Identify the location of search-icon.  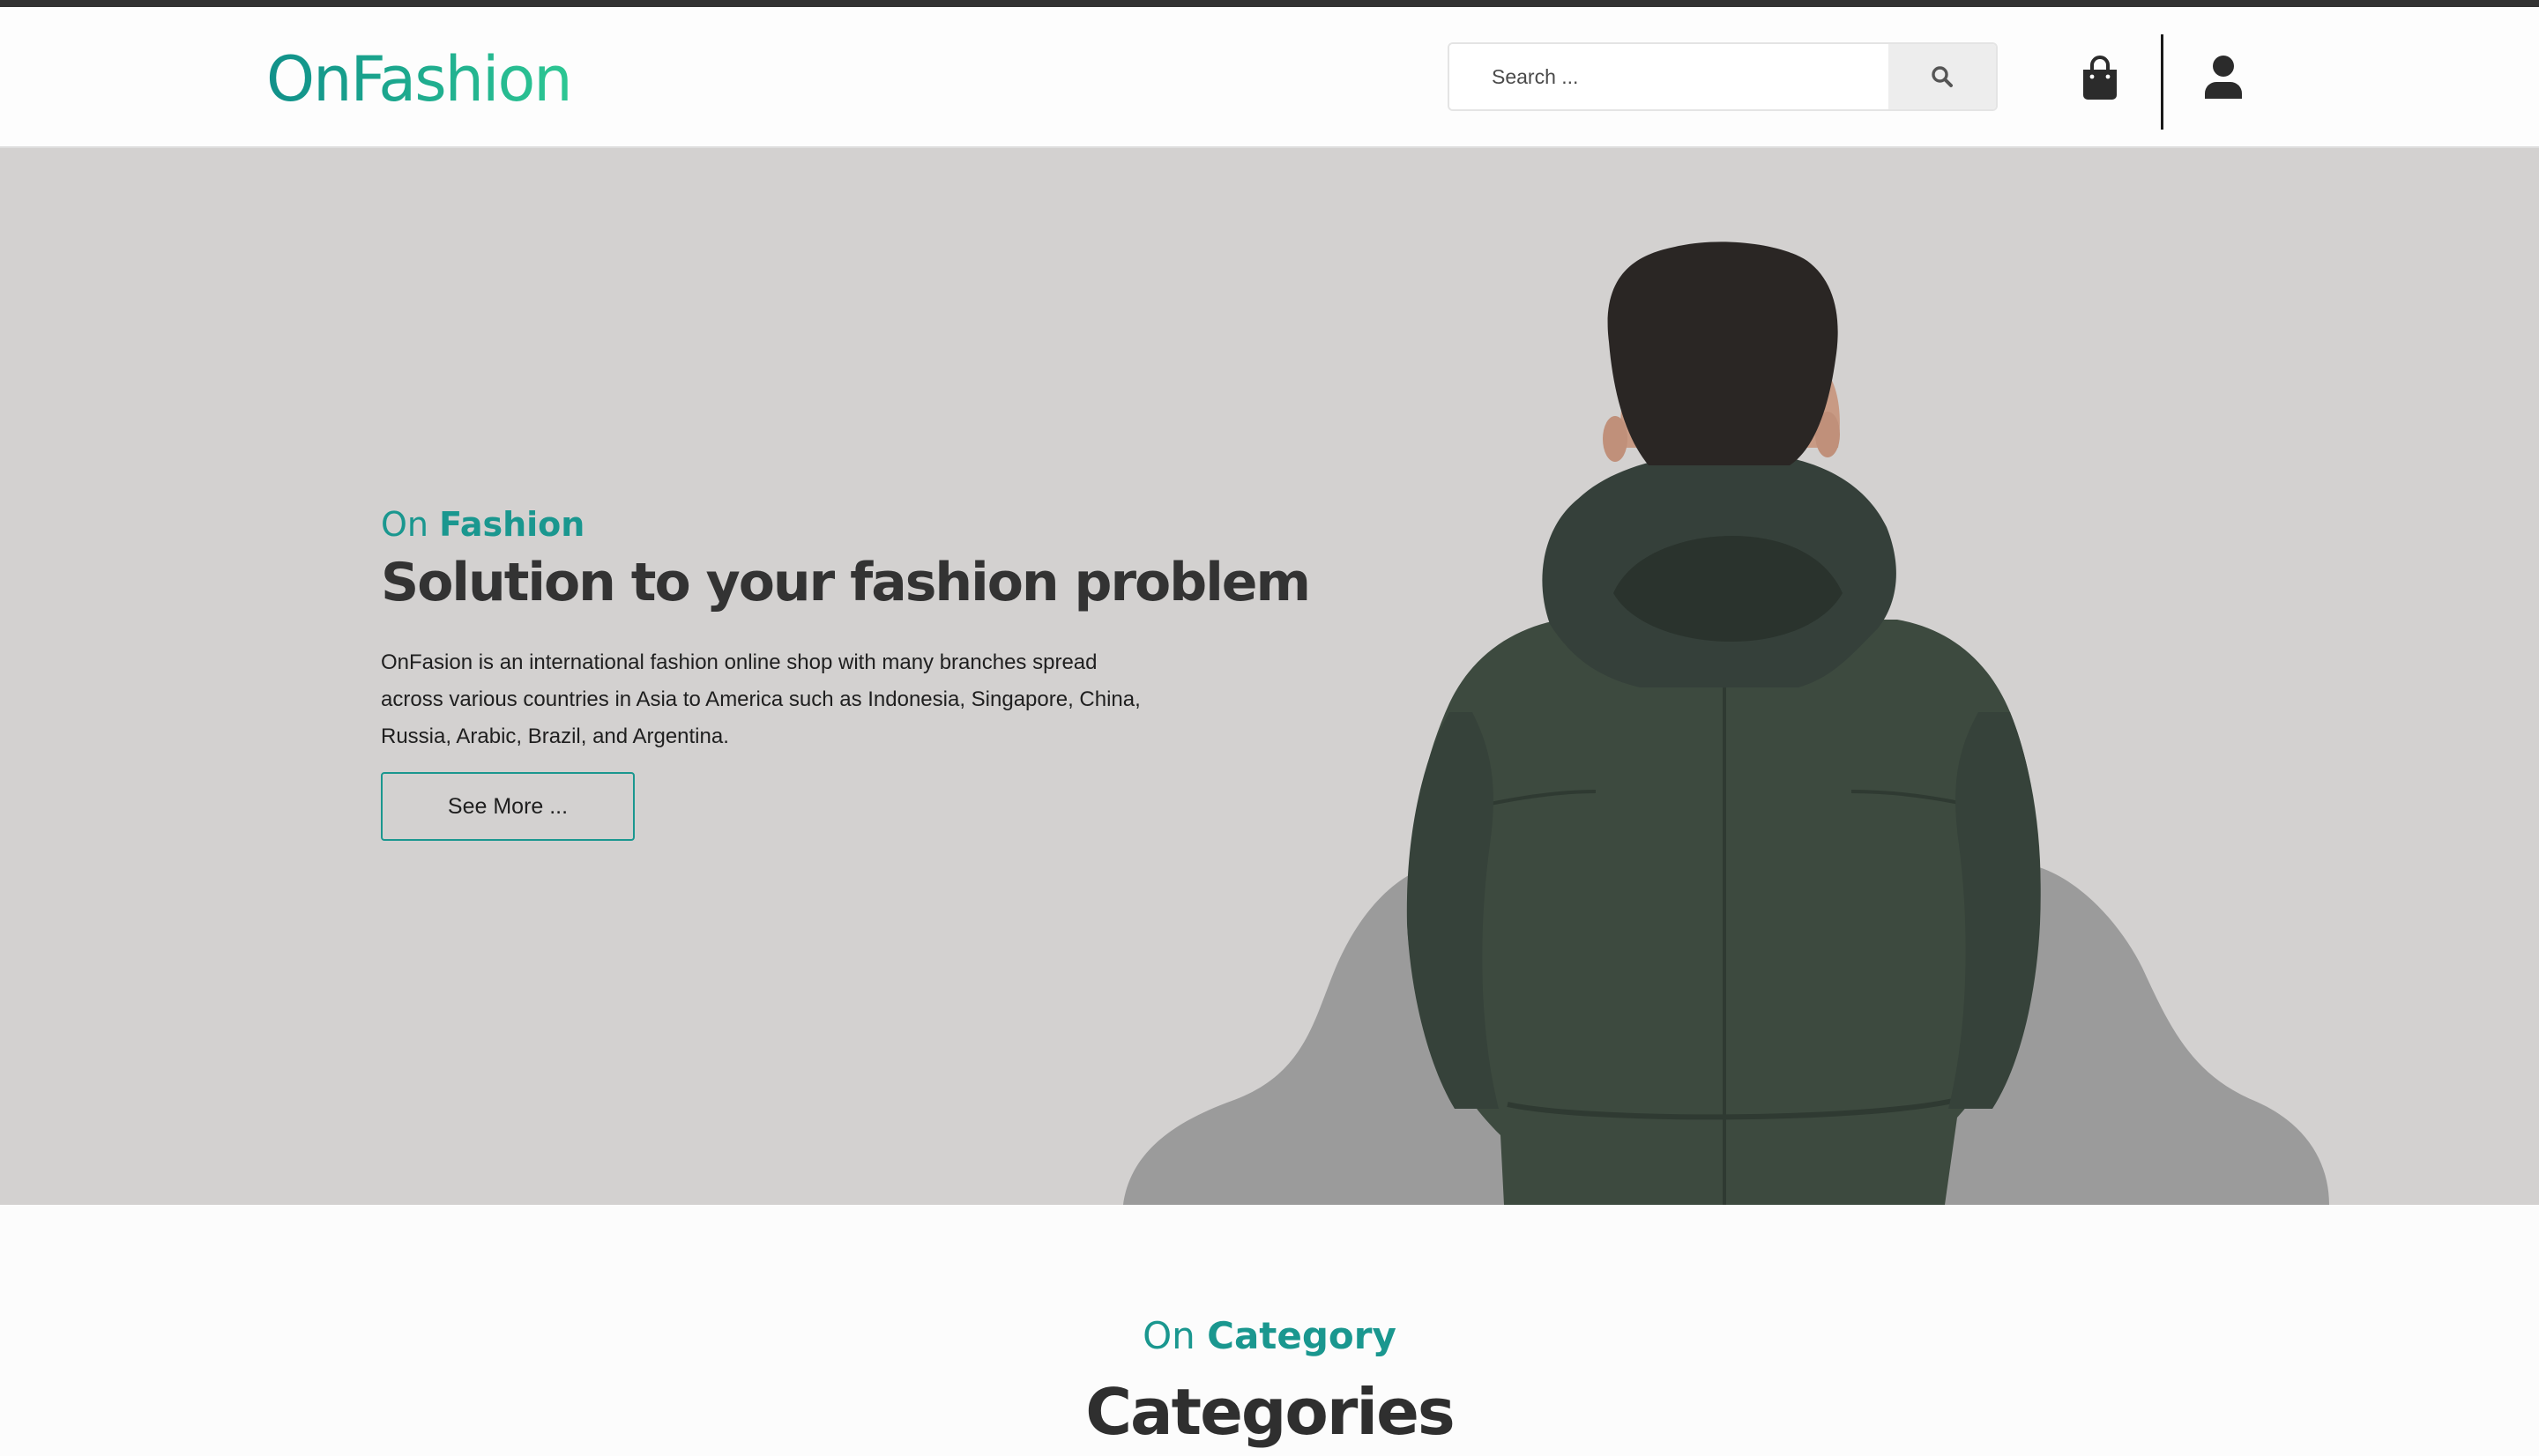
(1942, 76).